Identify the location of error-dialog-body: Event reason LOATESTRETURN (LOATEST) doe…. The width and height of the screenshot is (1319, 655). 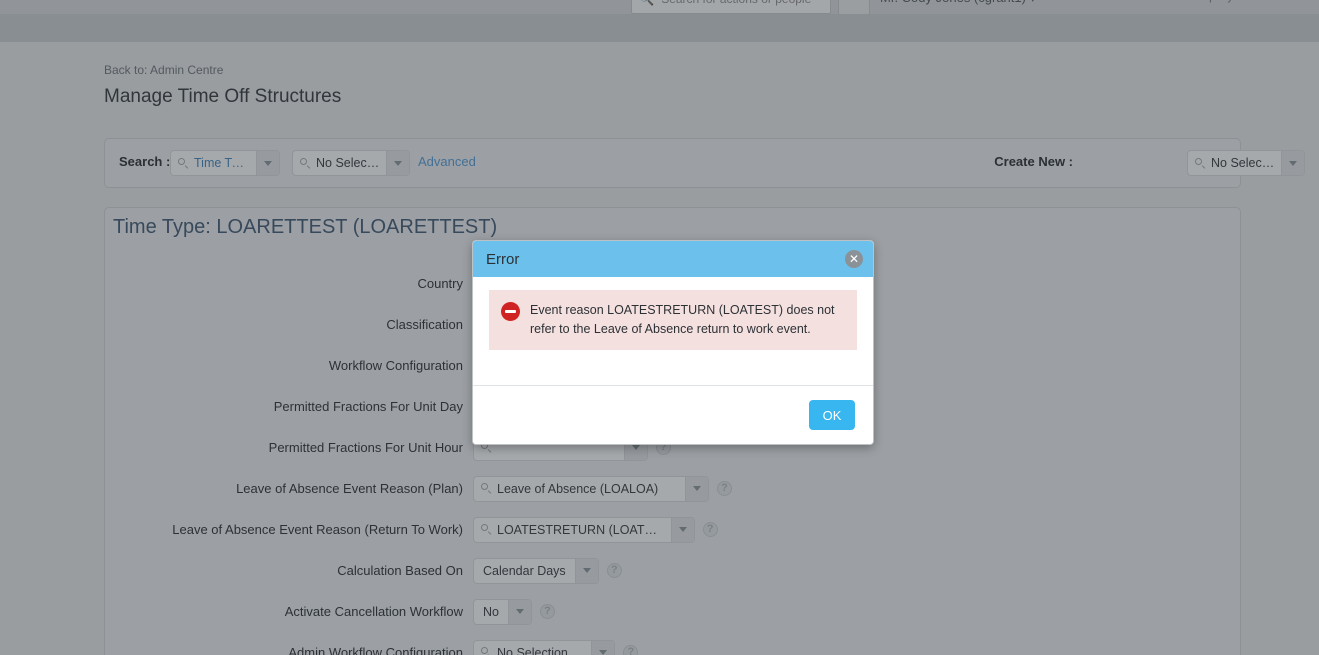
(673, 331).